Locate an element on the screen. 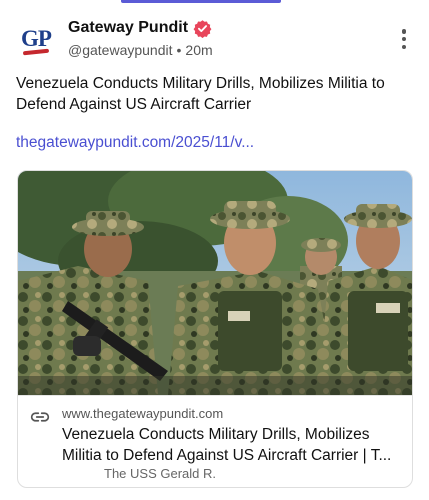  more-vertical-icon is located at coordinates (404, 39).